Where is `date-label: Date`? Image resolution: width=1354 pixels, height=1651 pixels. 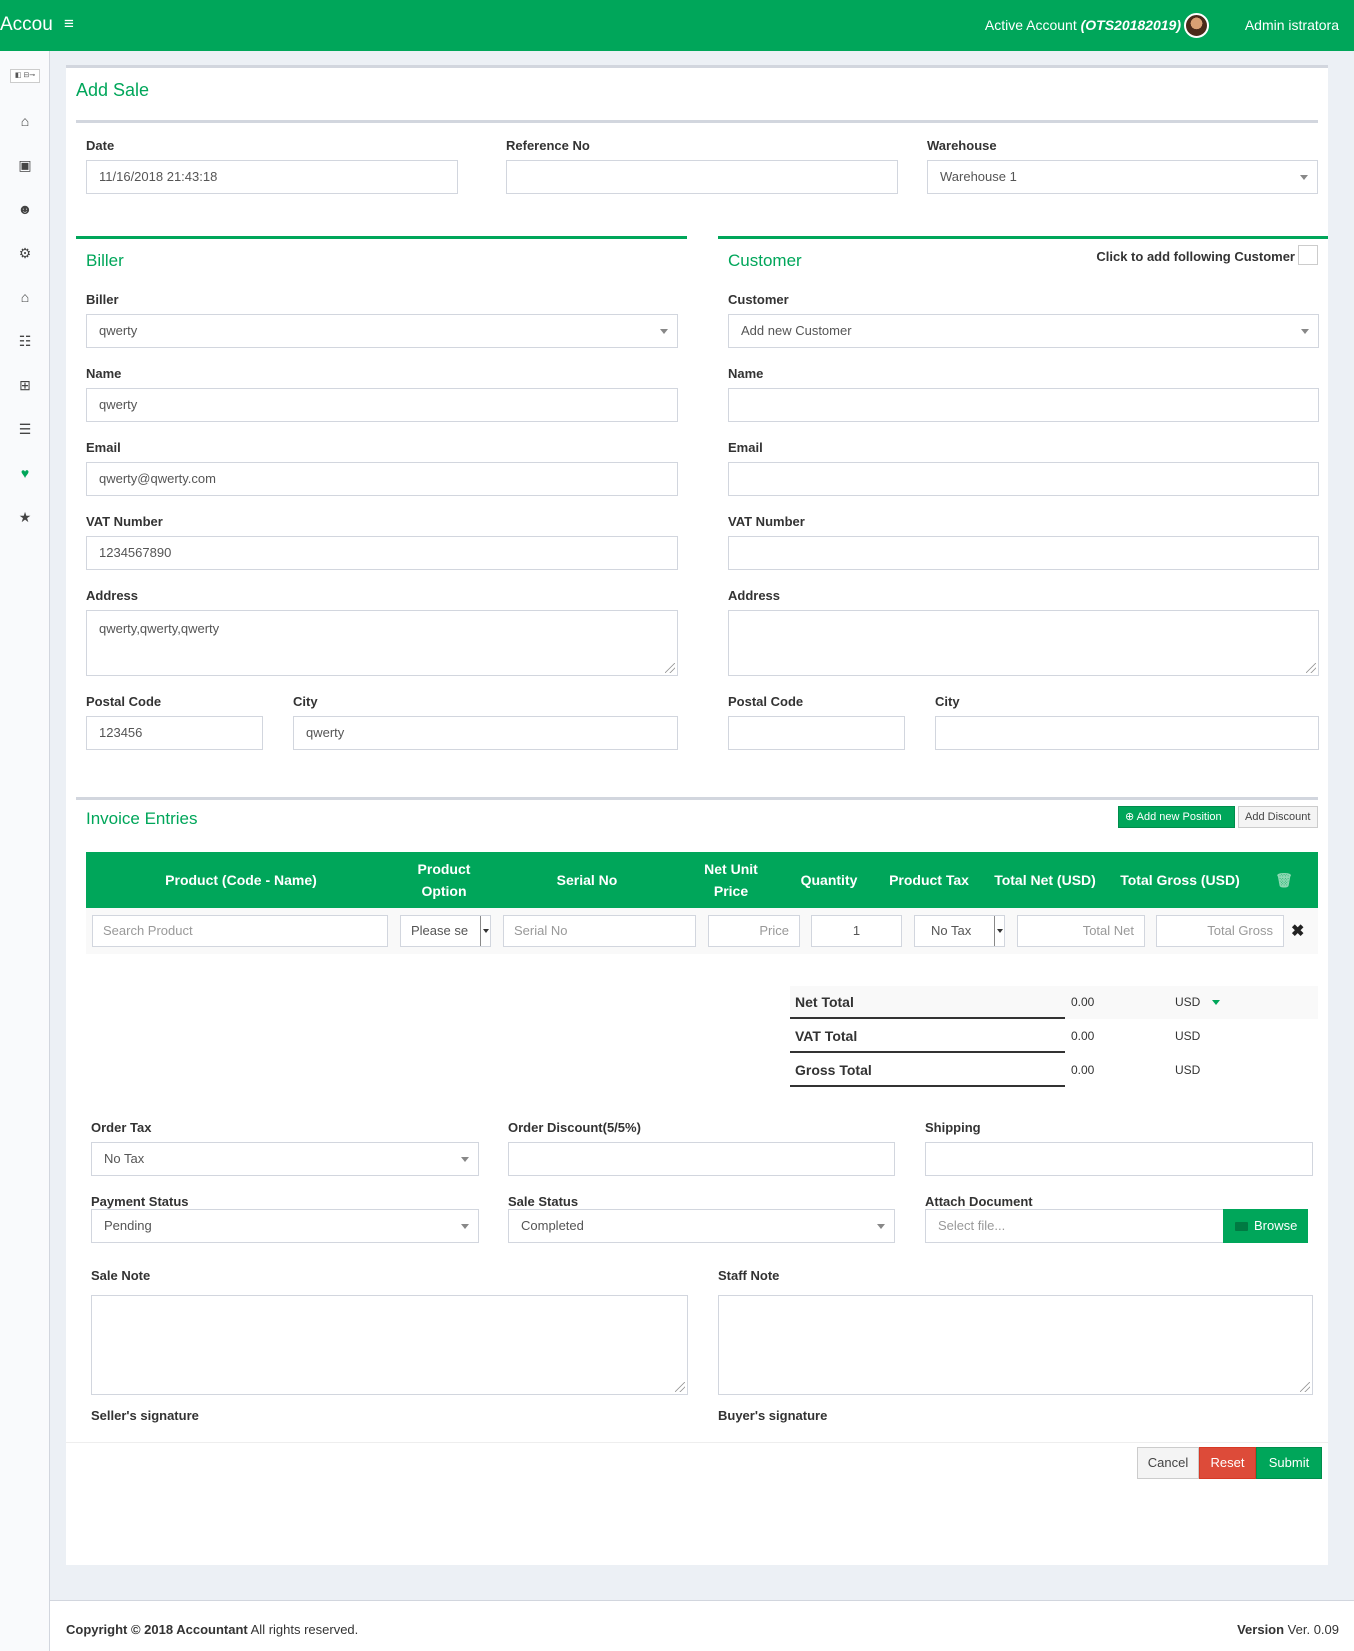 date-label: Date is located at coordinates (100, 145).